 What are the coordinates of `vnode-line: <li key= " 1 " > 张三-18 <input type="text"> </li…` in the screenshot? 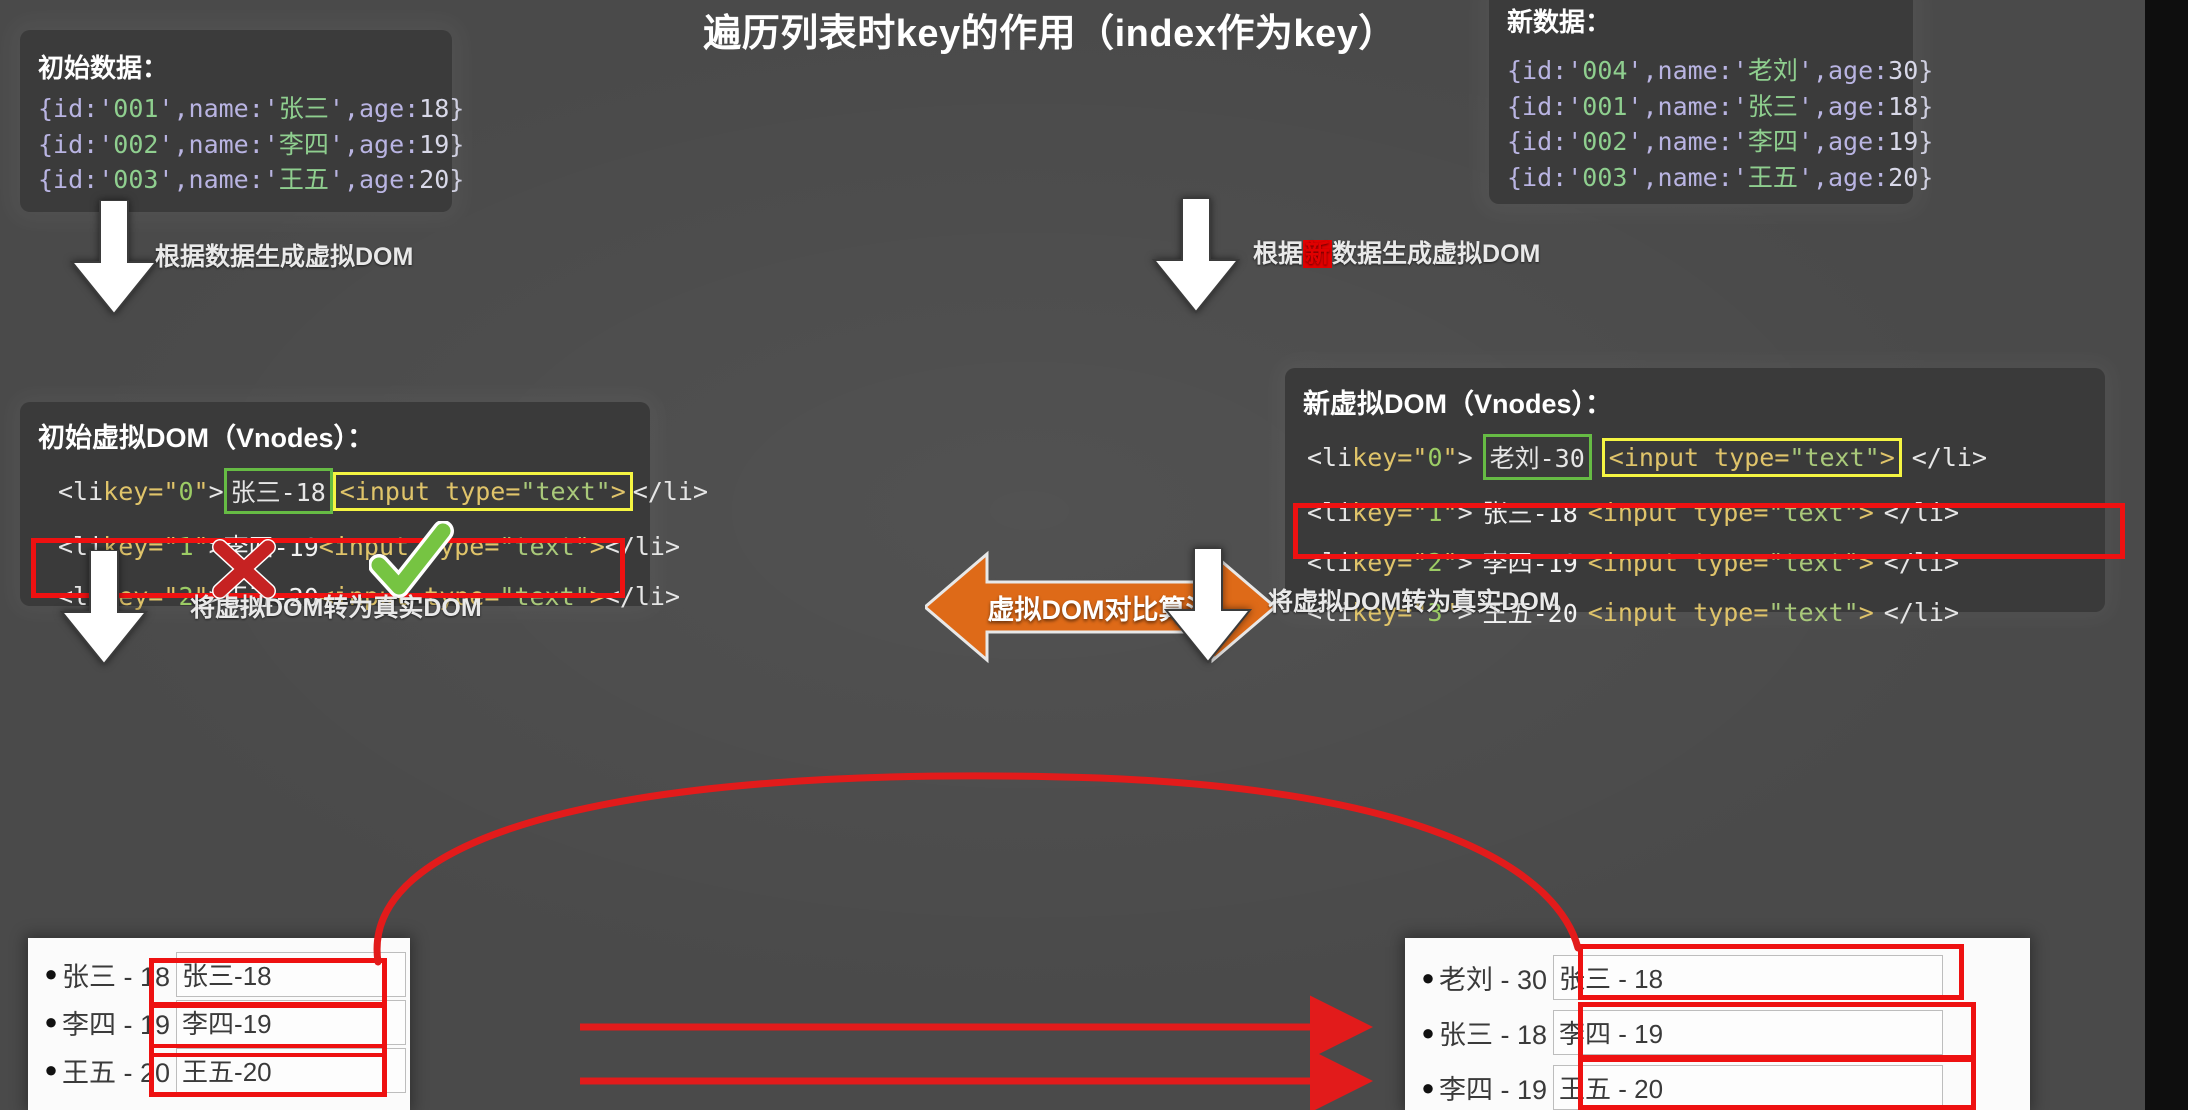 It's located at (1695, 512).